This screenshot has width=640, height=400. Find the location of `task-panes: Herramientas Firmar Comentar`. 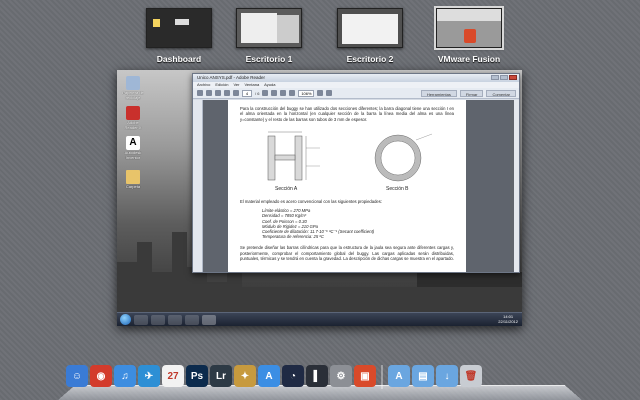

task-panes: Herramientas Firmar Comentar is located at coordinates (468, 93).